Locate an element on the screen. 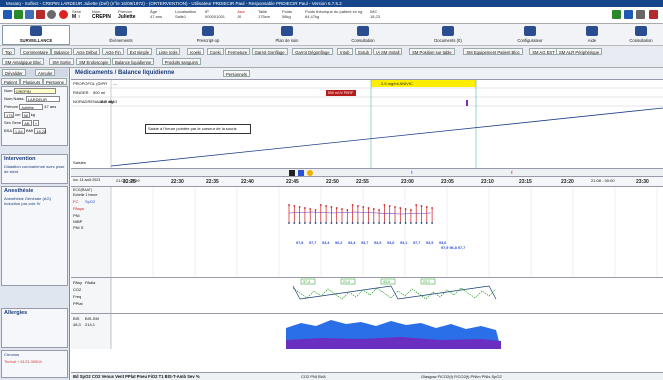 The image size is (663, 380). prenom-field: Juliette is located at coordinates (31, 107).